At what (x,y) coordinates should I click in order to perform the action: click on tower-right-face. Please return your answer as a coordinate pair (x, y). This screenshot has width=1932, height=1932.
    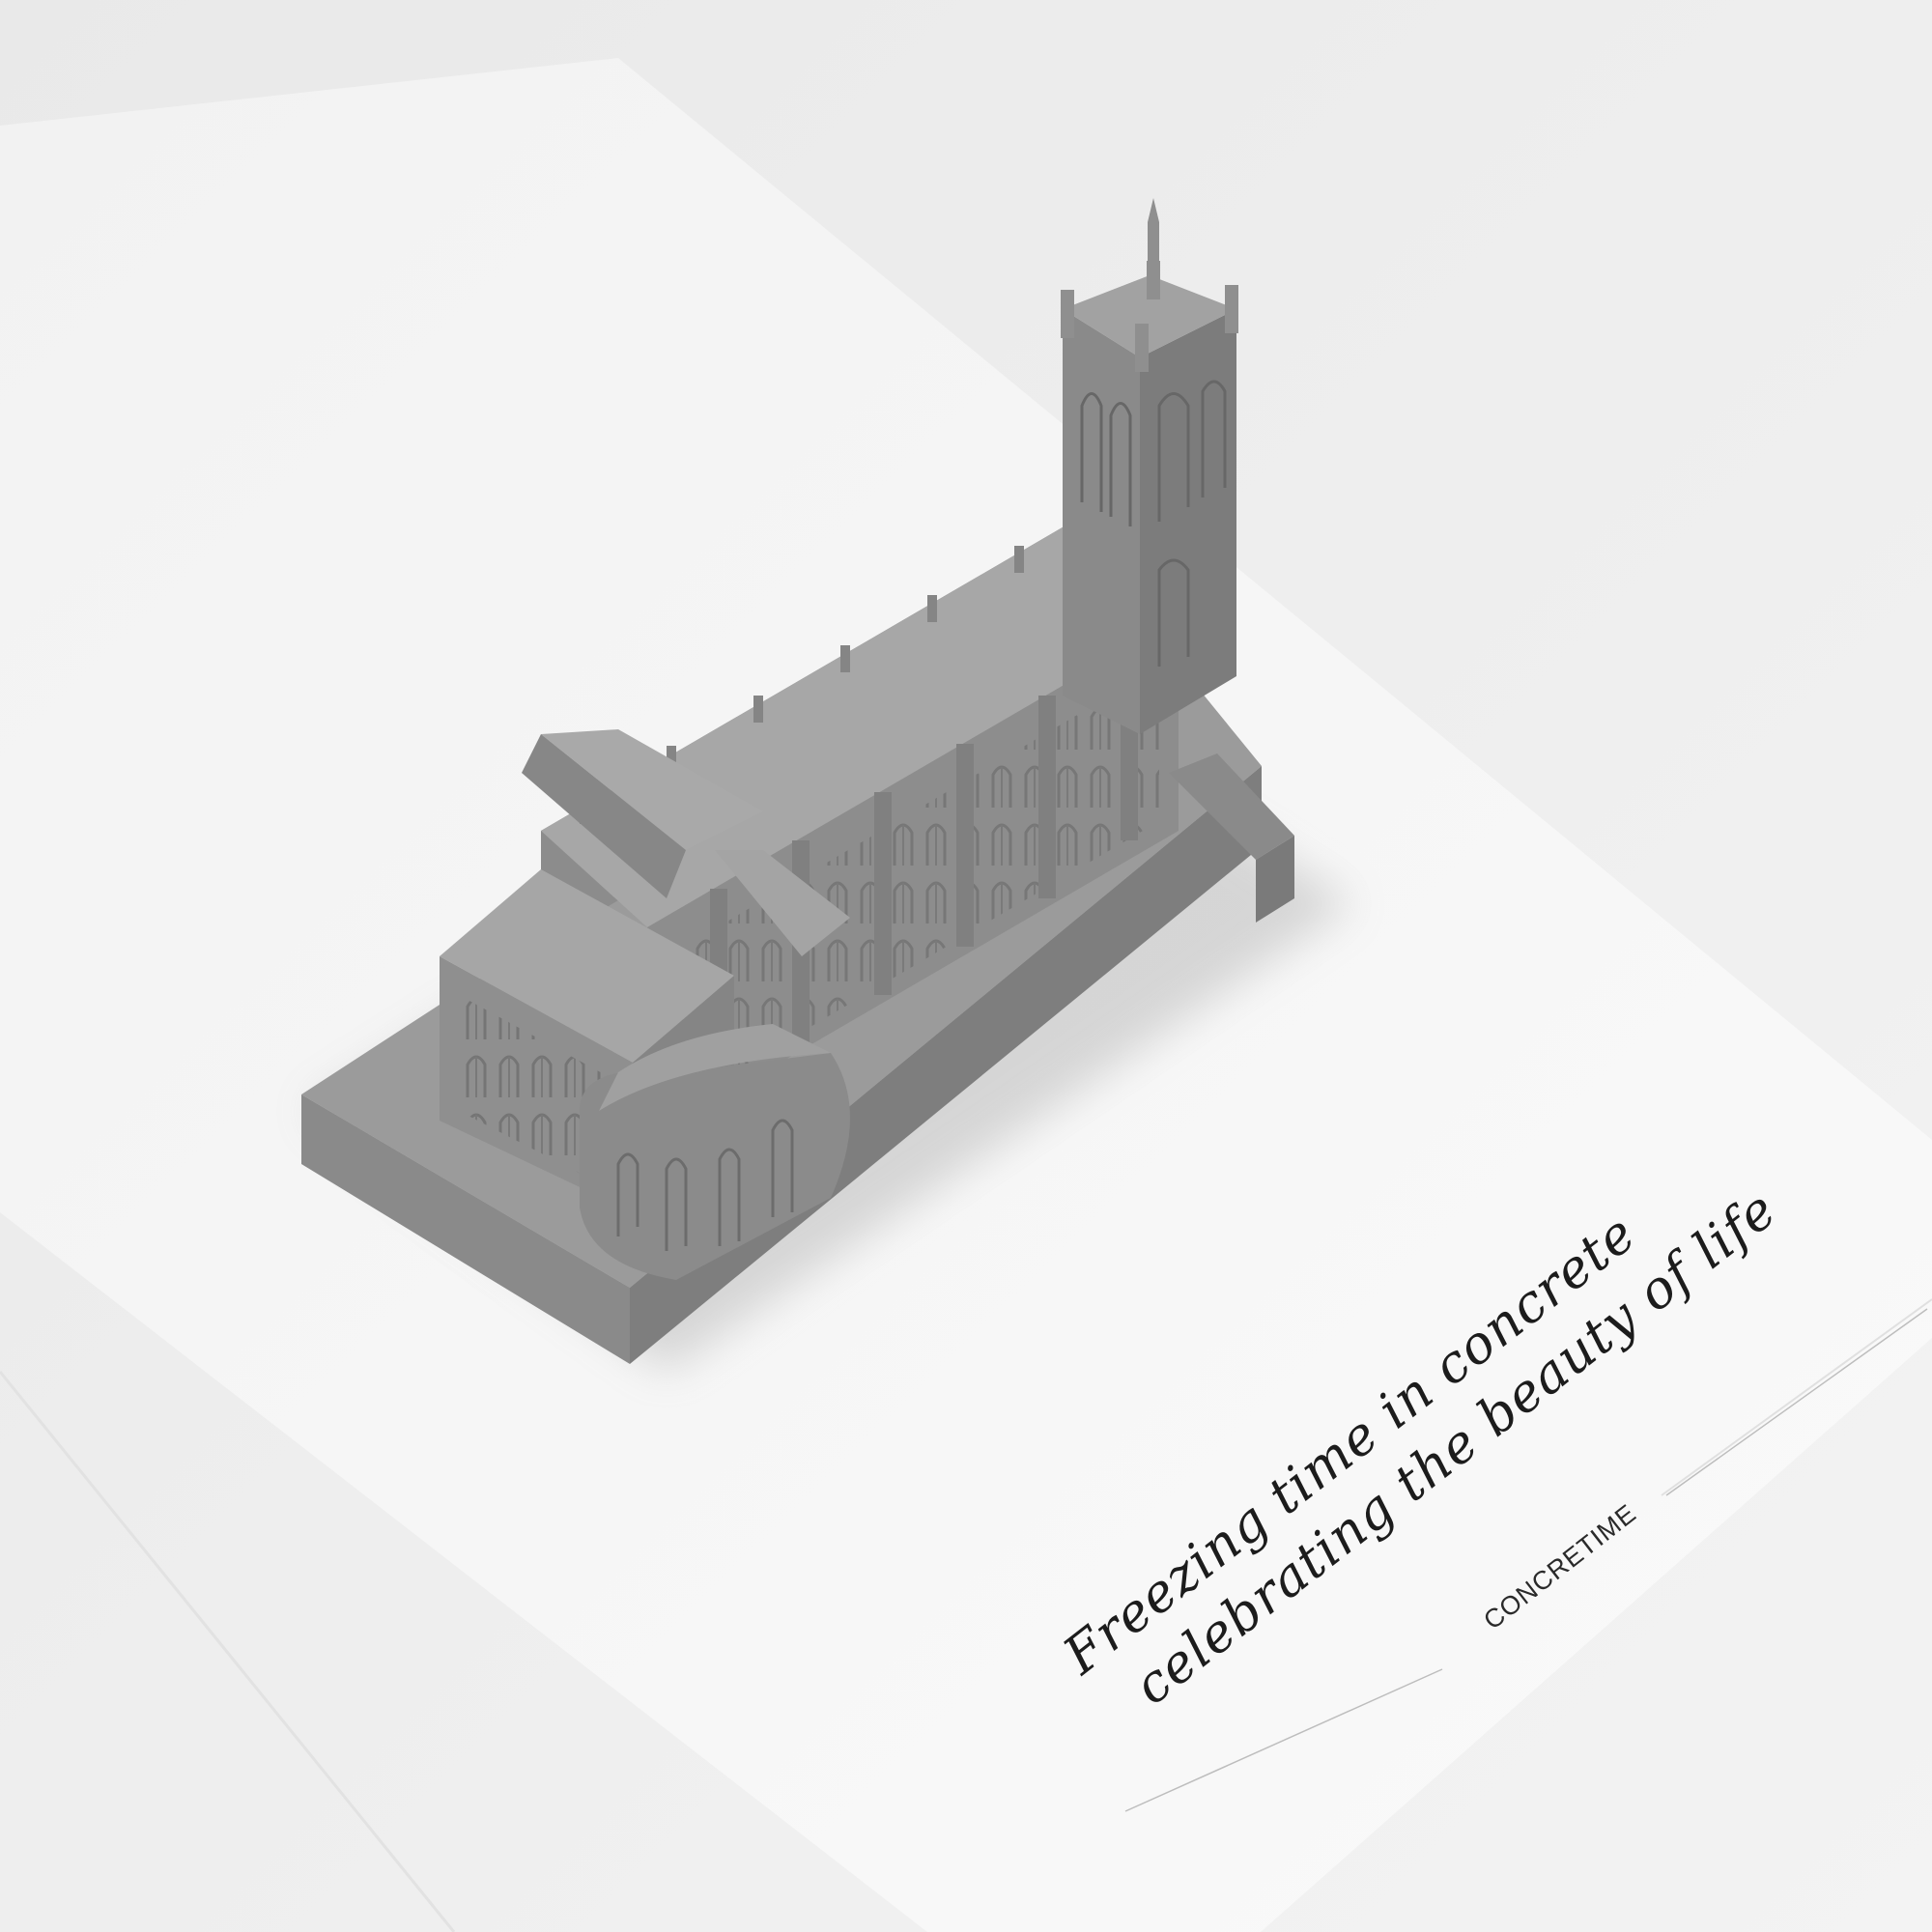
    Looking at the image, I should click on (1188, 521).